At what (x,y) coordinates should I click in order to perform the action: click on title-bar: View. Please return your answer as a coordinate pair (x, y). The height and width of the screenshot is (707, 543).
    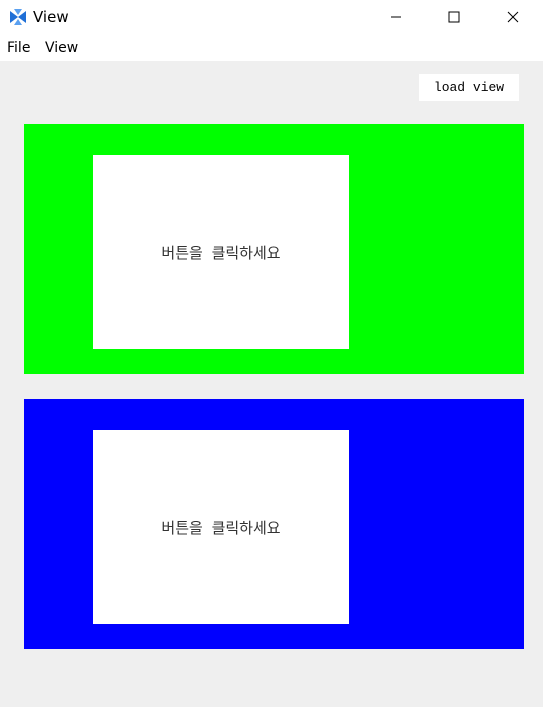
    Looking at the image, I should click on (271, 17).